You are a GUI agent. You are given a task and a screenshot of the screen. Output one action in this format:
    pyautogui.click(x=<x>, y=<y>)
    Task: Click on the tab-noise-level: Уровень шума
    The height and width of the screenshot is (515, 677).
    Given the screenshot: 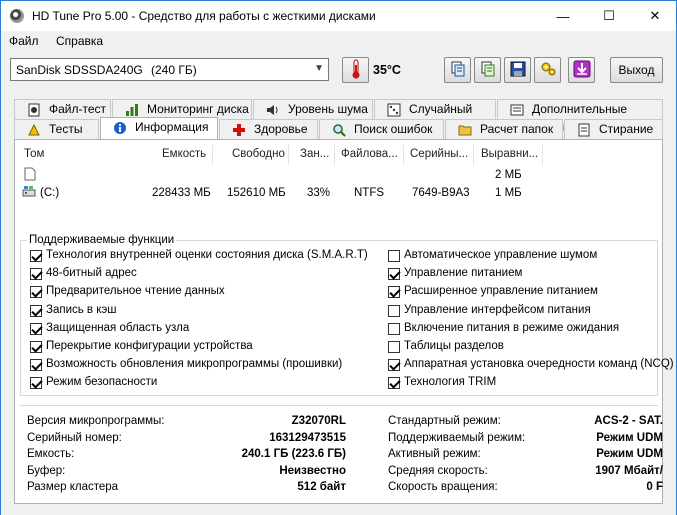 What is the action you would take?
    pyautogui.click(x=313, y=109)
    